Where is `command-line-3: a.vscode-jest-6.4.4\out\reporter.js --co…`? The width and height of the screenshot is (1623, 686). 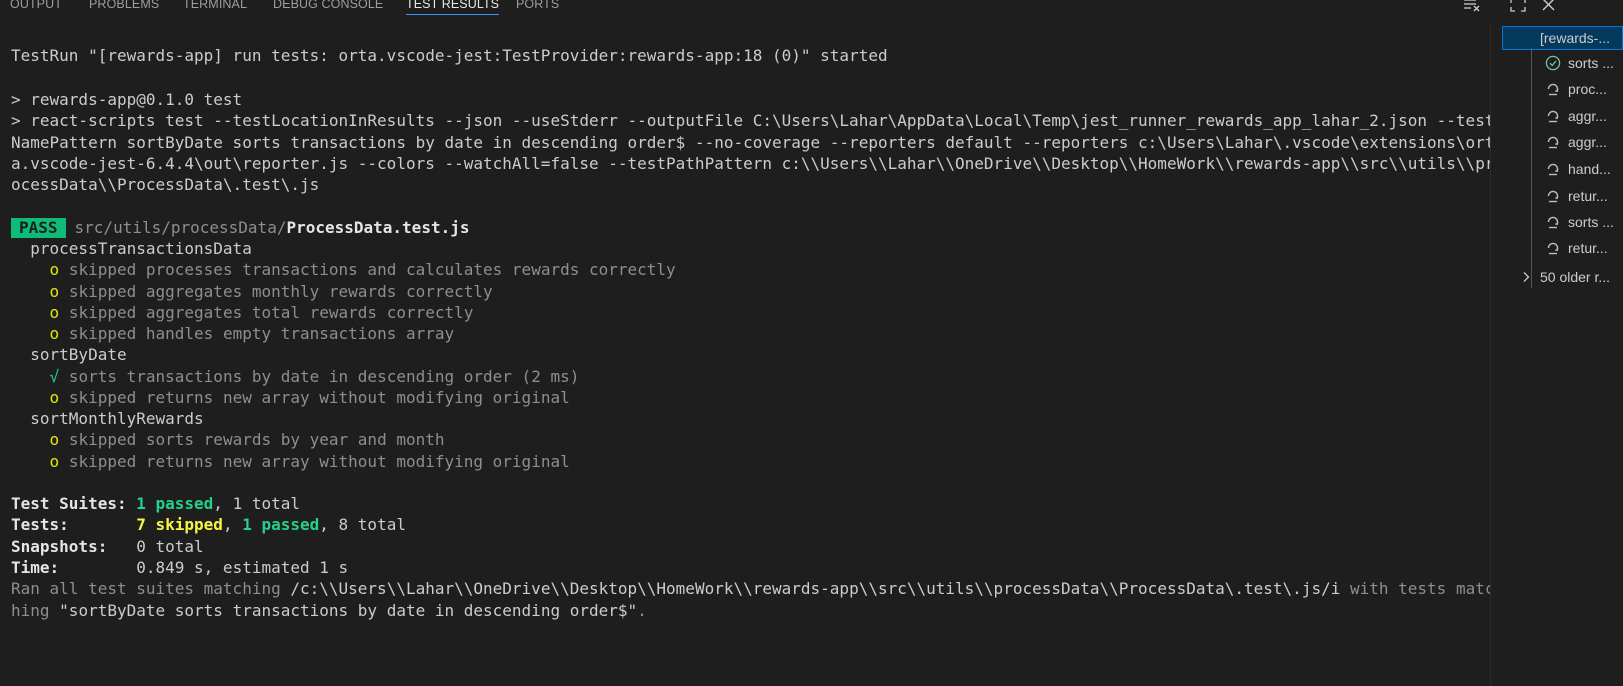
command-line-3: a.vscode-jest-6.4.4\out\reporter.js --co… is located at coordinates (750, 163).